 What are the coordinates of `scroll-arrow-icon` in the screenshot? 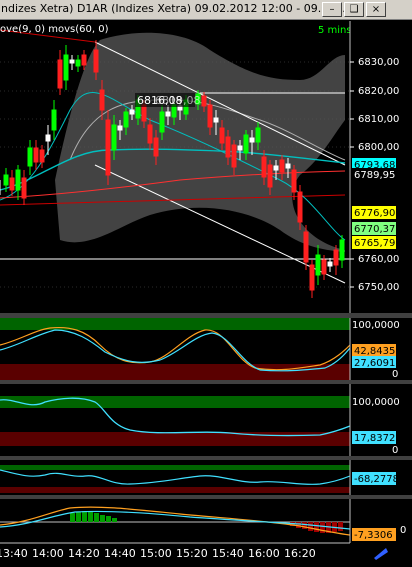 It's located at (380, 553).